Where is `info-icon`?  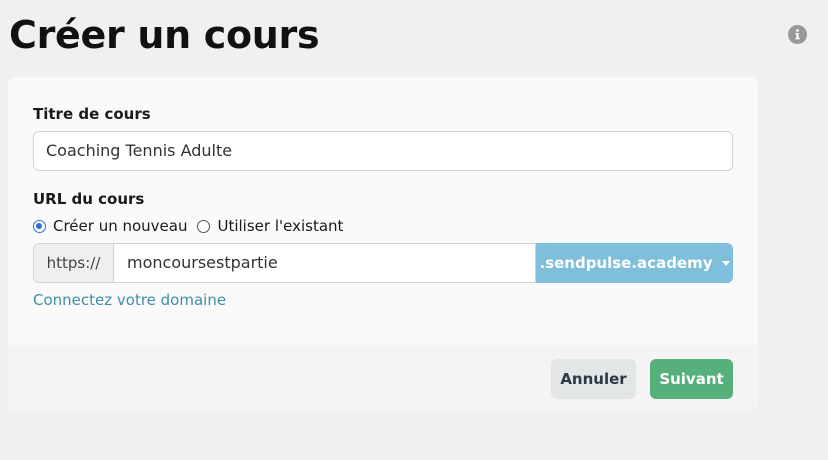
info-icon is located at coordinates (797, 34).